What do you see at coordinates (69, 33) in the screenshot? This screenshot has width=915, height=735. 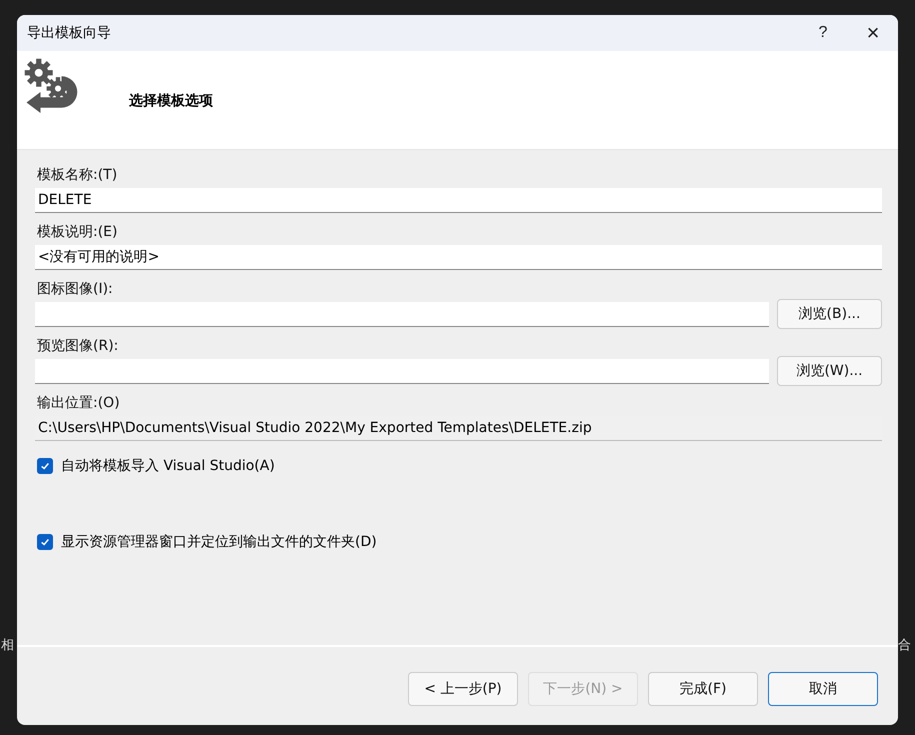 I see `window-title: 导出模板向导` at bounding box center [69, 33].